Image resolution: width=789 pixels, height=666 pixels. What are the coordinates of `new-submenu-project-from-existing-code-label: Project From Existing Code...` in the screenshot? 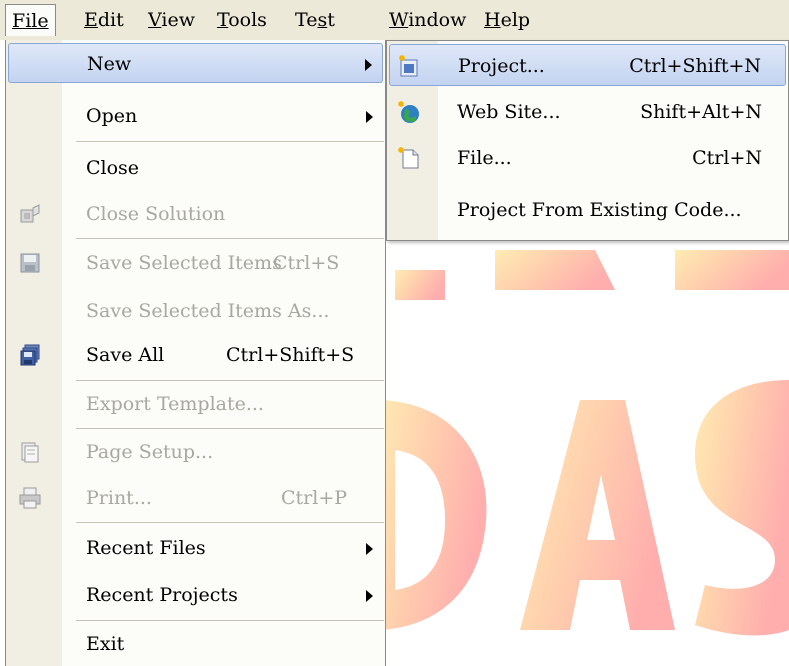 It's located at (599, 210).